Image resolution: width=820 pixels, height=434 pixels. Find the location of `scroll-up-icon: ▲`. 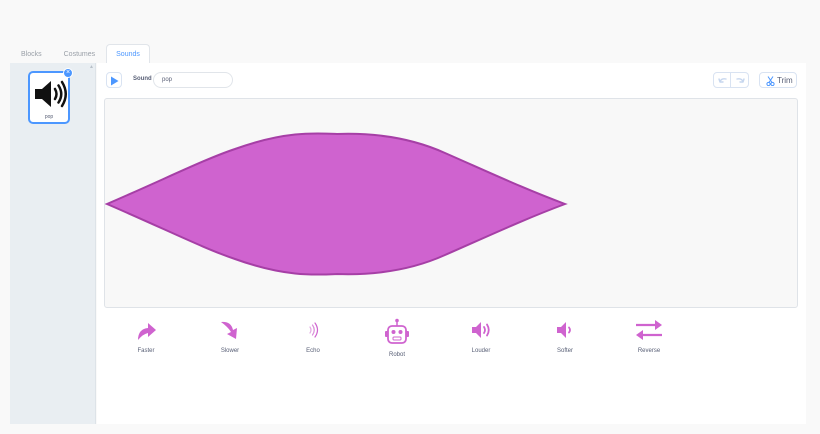

scroll-up-icon: ▲ is located at coordinates (92, 67).